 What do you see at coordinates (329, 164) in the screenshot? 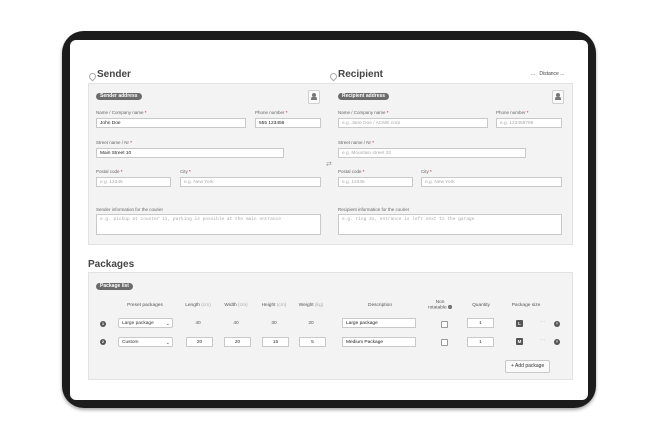
I see `swap-icon: ⇄` at bounding box center [329, 164].